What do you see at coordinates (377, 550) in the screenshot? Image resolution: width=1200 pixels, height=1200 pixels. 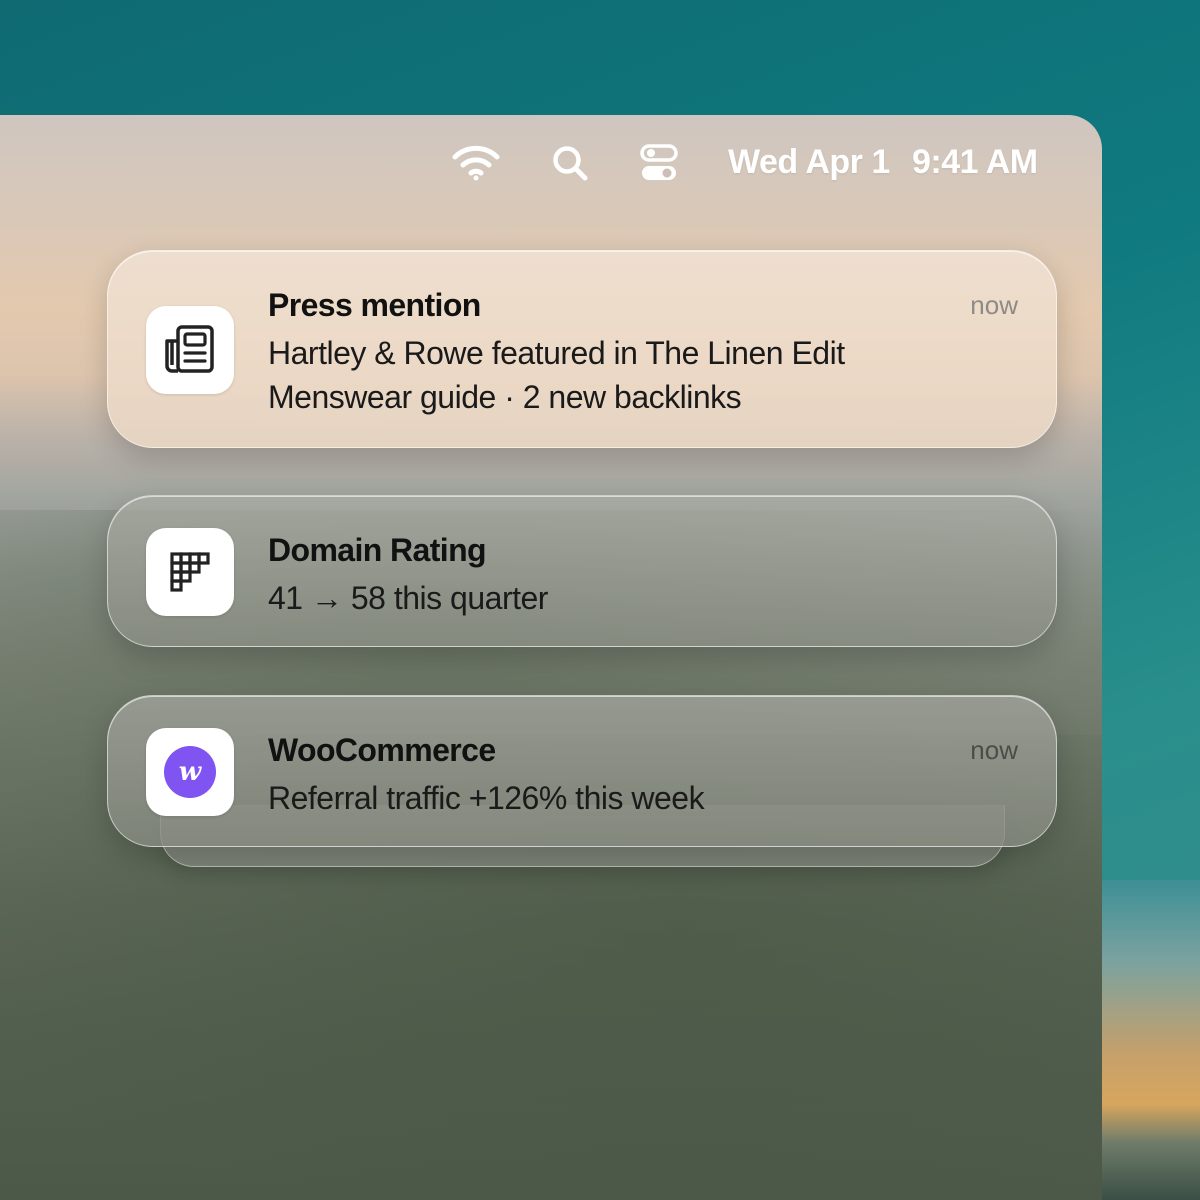 I see `notification-title: Domain Rating` at bounding box center [377, 550].